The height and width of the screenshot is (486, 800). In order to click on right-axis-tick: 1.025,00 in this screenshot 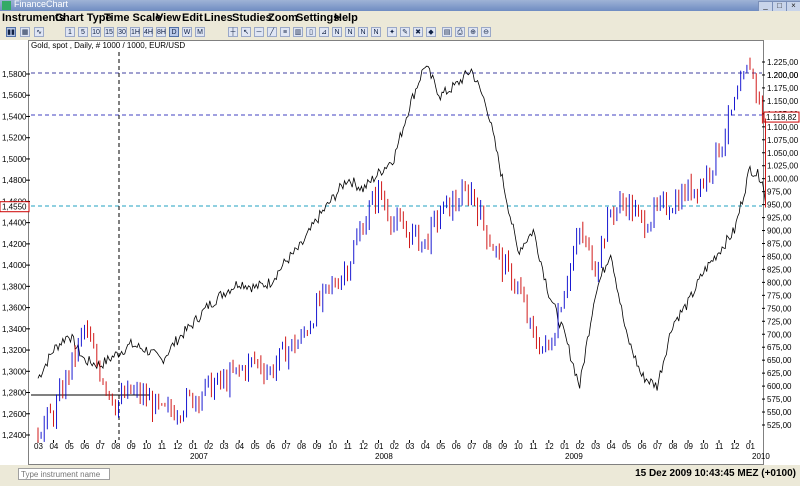, I will do `click(783, 166)`.